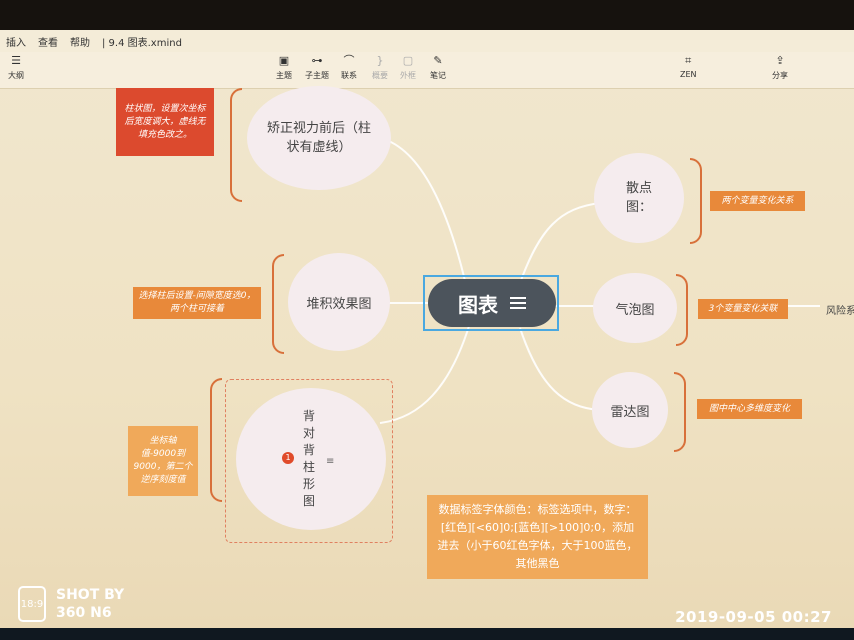 Image resolution: width=854 pixels, height=640 pixels. I want to click on menu-bar: 插入 查看 帮助 | 9.4 图表.xmind, so click(427, 41).